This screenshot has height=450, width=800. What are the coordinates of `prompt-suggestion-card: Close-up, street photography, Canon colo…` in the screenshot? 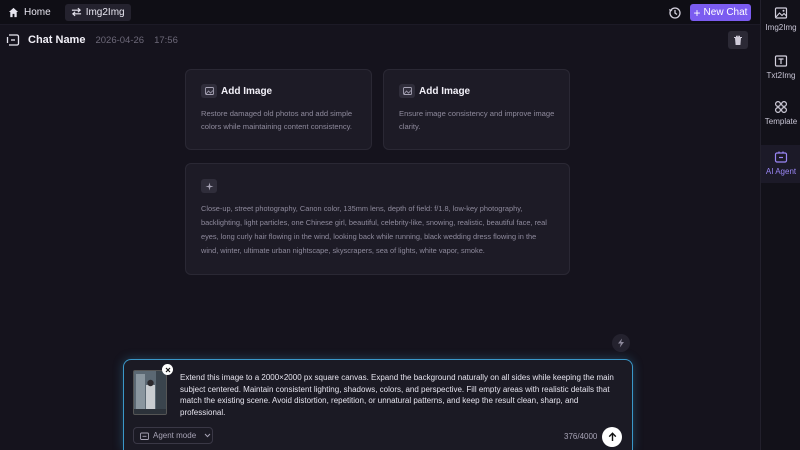 It's located at (377, 219).